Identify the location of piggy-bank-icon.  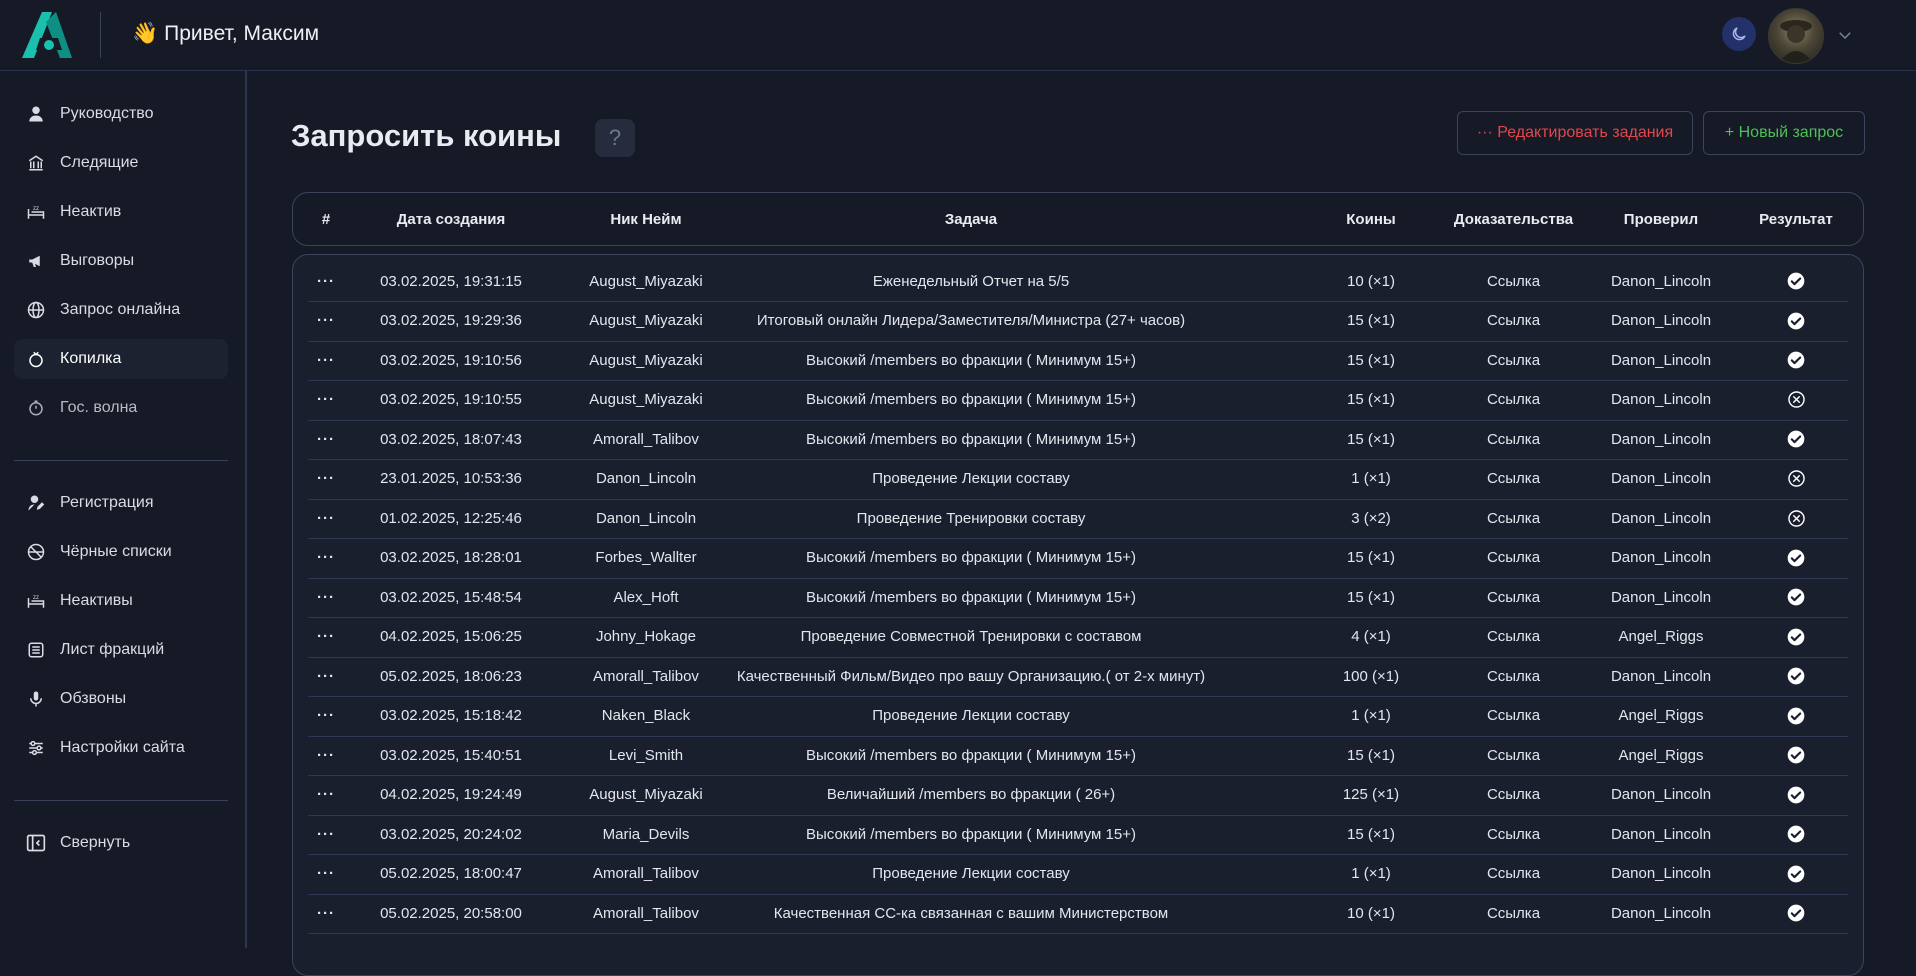
(36, 359).